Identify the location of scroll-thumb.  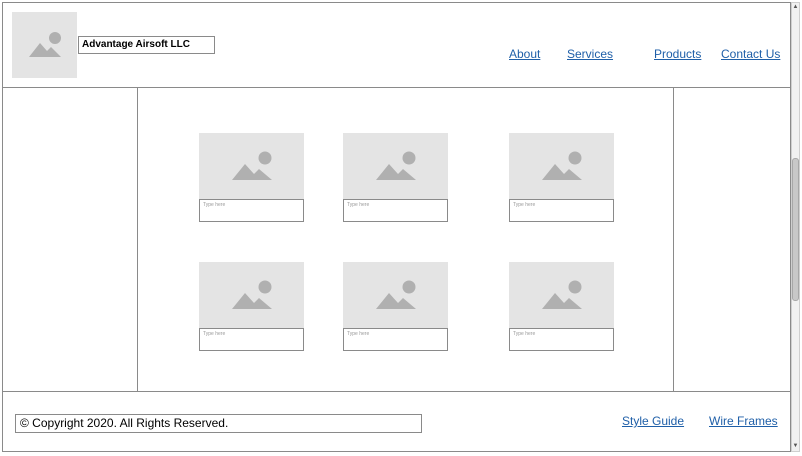
(795, 229).